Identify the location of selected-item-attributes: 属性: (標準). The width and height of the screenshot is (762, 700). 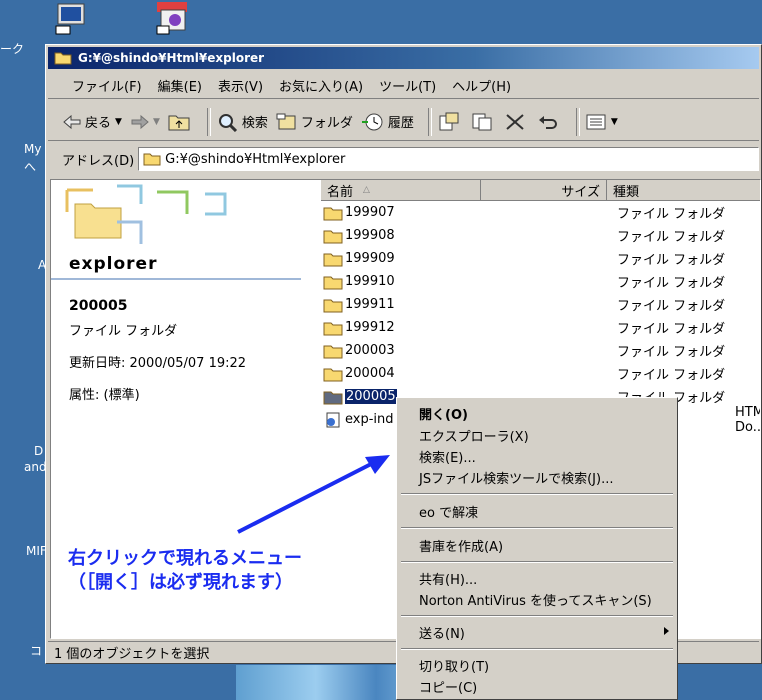
(104, 395).